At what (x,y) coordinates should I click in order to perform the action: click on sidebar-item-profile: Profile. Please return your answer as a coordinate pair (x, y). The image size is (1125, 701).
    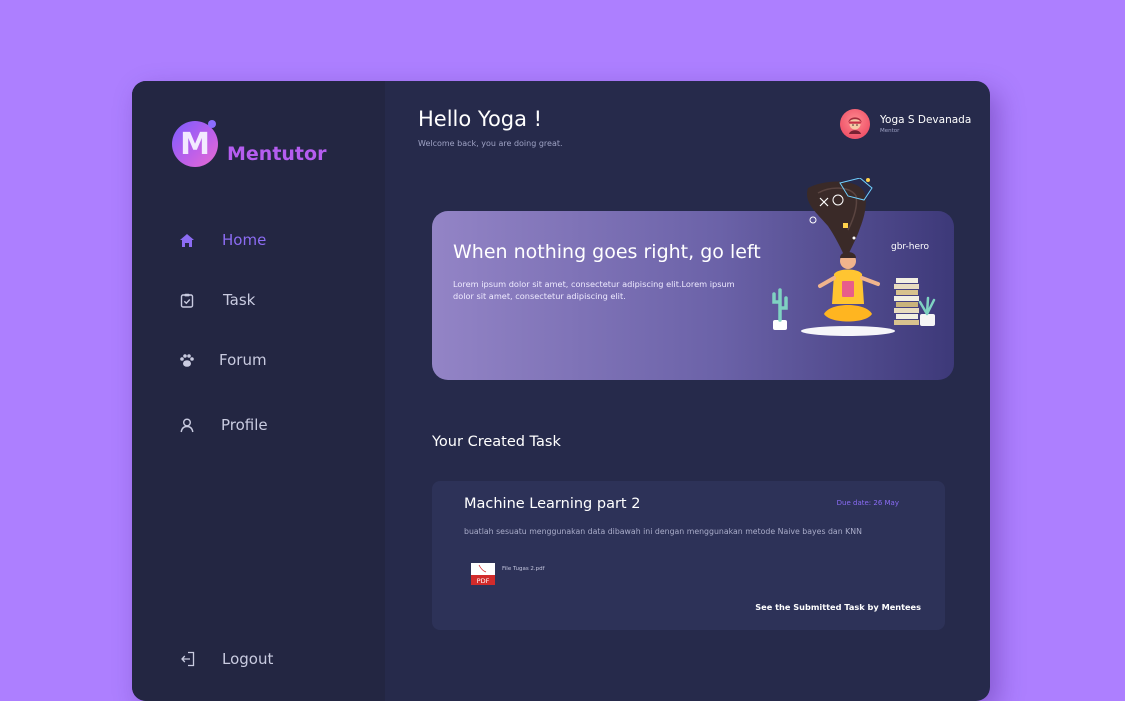
    Looking at the image, I should click on (223, 425).